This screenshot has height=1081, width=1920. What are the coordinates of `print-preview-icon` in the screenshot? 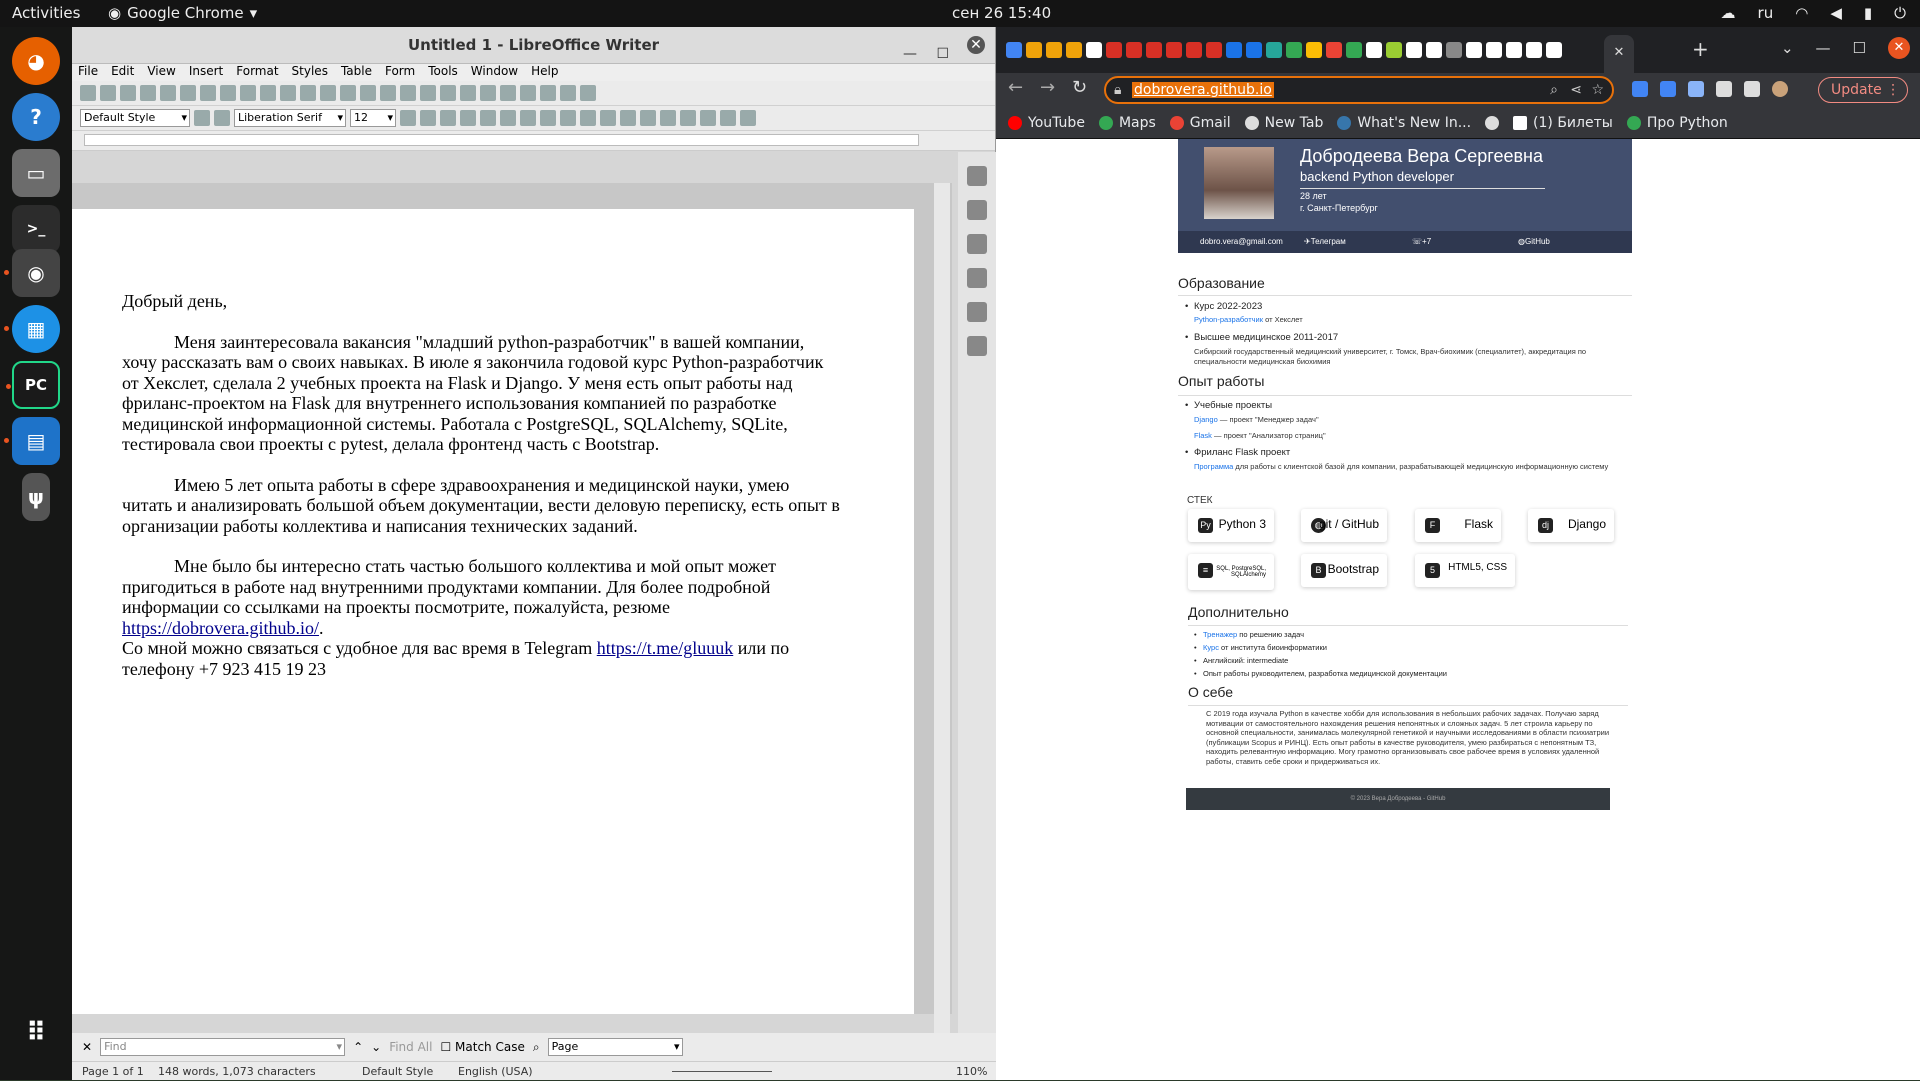 It's located at (188, 93).